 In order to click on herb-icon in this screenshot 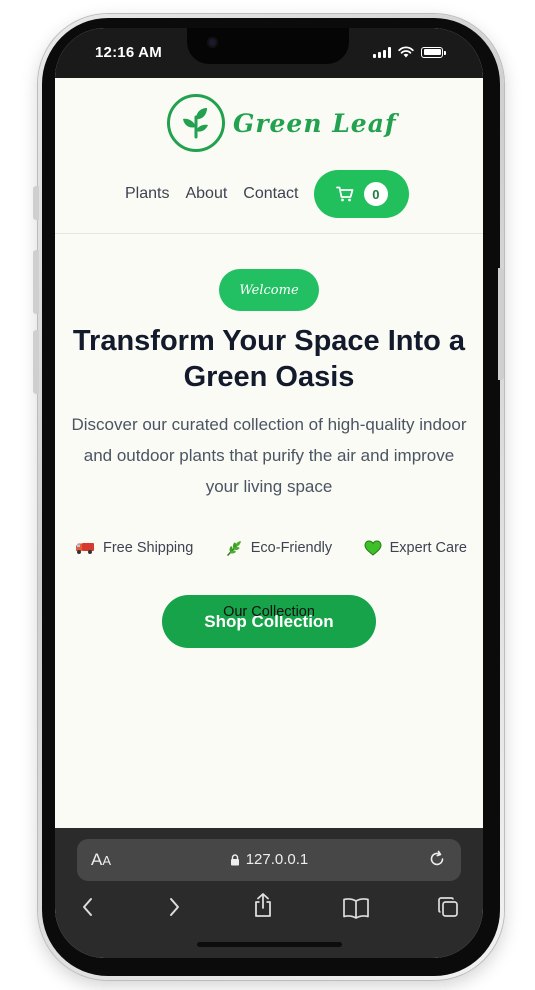, I will do `click(233, 548)`.